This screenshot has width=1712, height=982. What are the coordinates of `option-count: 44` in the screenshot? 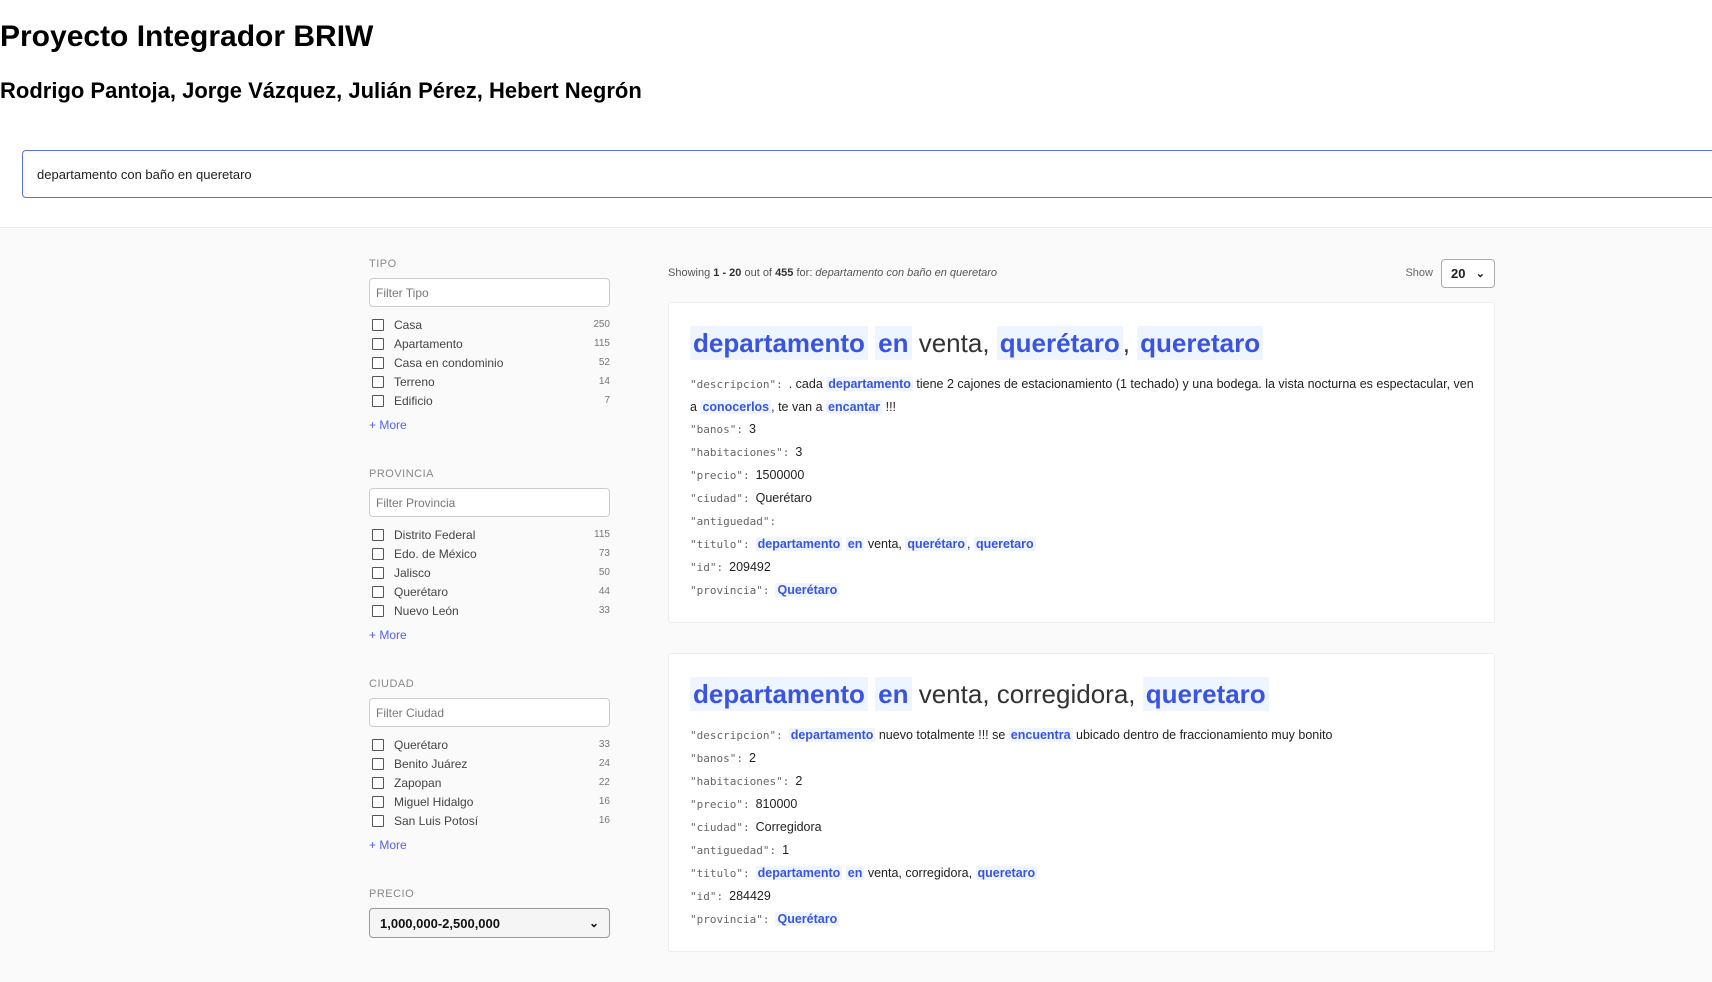 It's located at (604, 591).